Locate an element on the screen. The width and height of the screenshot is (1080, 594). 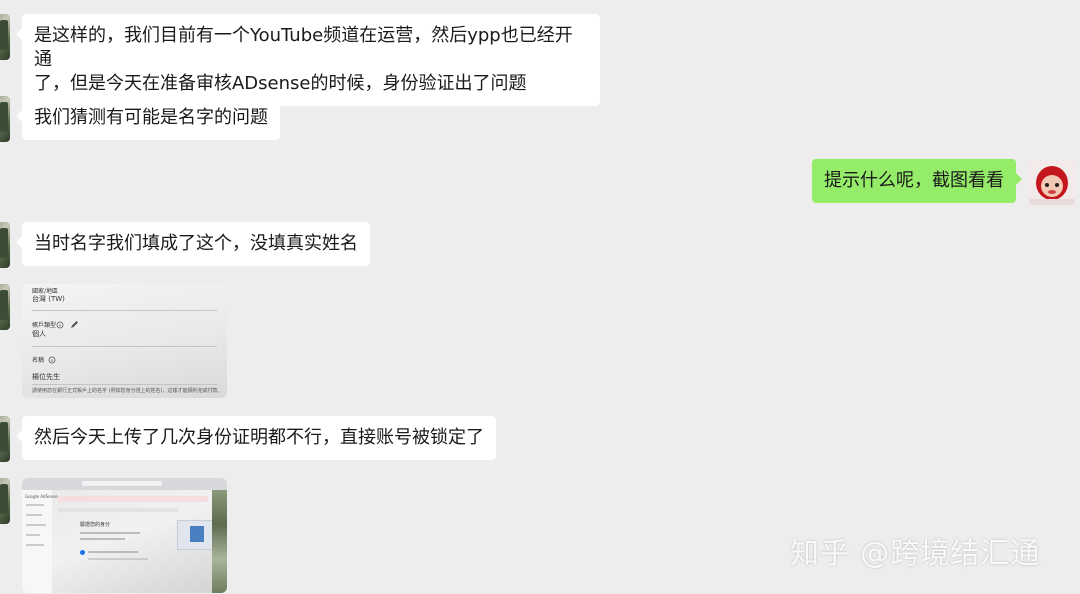
photo-value-name: 楊位先生 is located at coordinates (46, 377).